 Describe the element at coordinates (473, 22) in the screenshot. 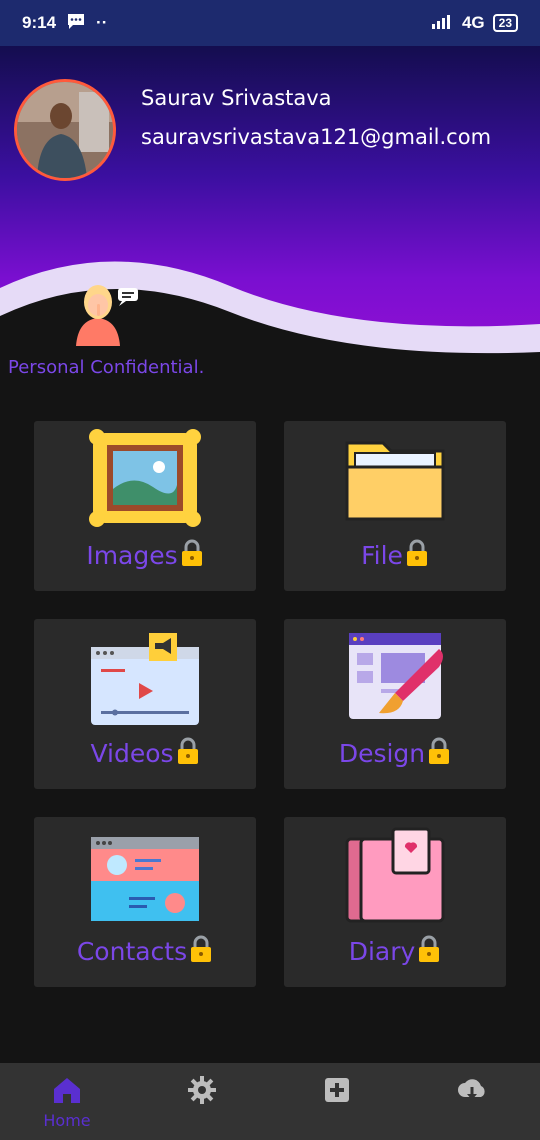

I see `network-type: 4G` at that location.